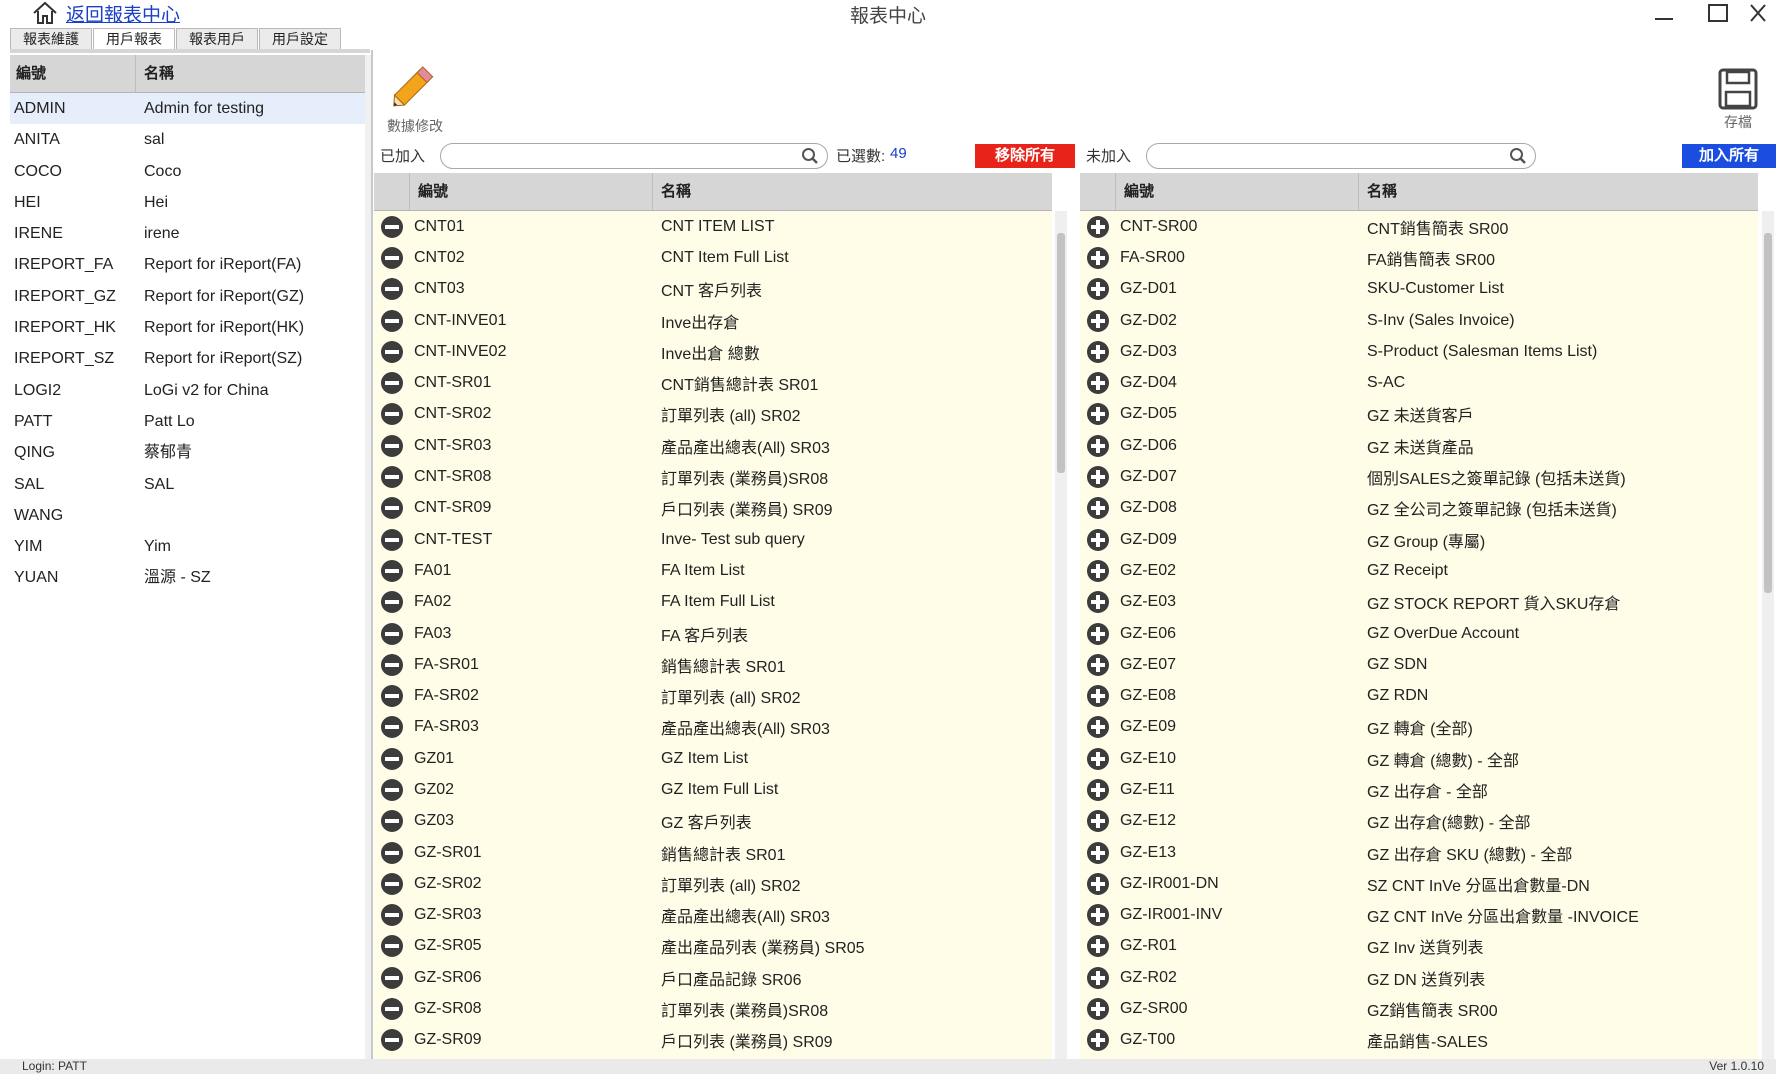 This screenshot has height=1074, width=1776. I want to click on not-added-search-input, so click(1341, 156).